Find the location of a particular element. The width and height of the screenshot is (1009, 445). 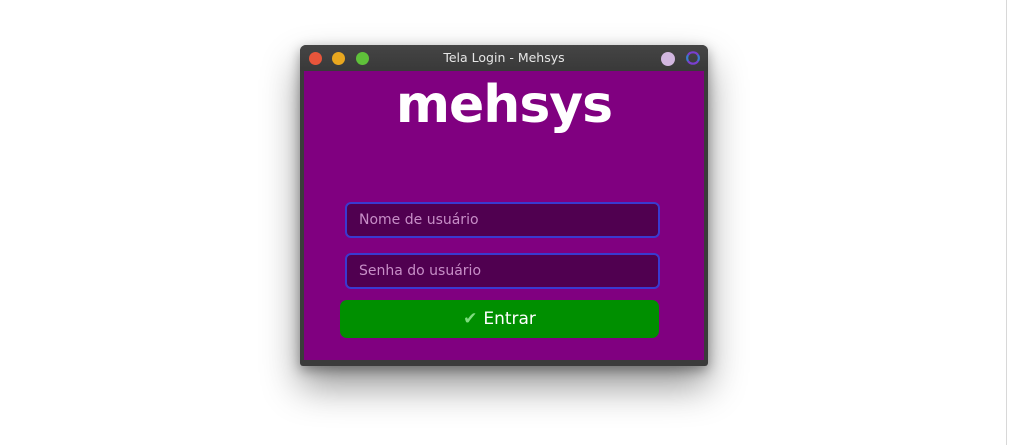

username-input is located at coordinates (502, 220).